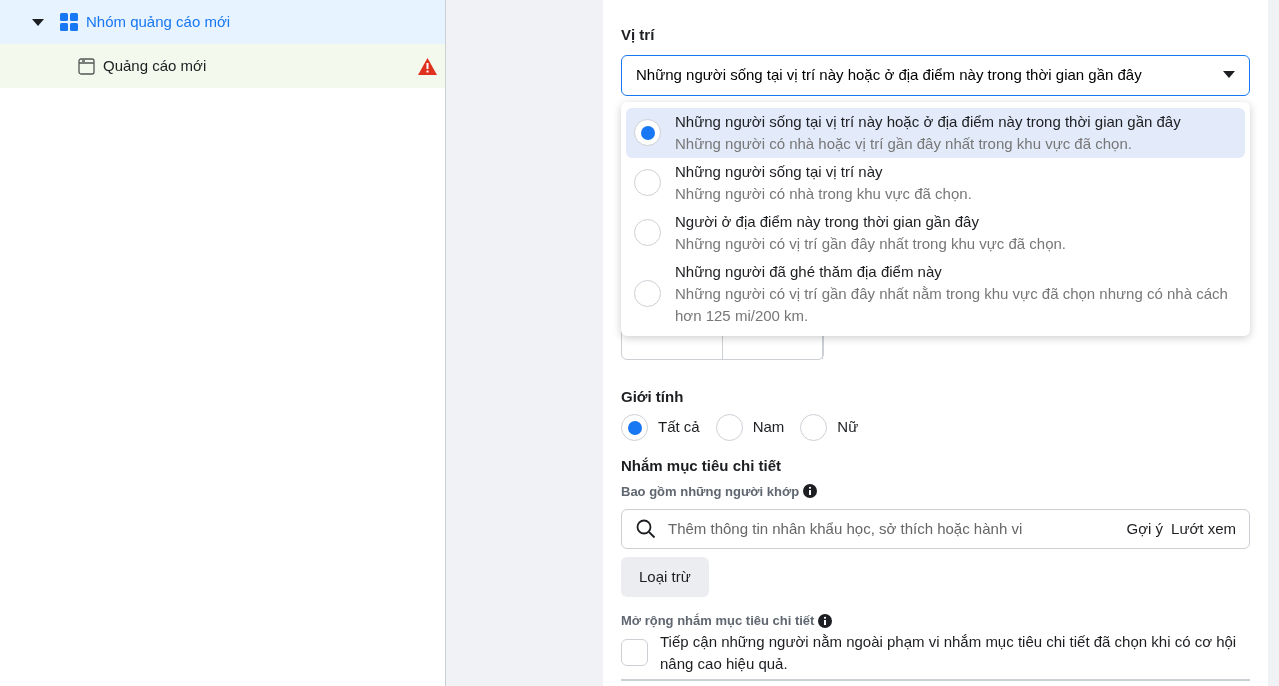 The width and height of the screenshot is (1279, 686). I want to click on expansion-description: Tiếp cận những người nằm ngoài phạm vi nhắm mục tiêu chi tiết đã chọn khi có cơ hội nâng cao hiệu quả., so click(948, 652).